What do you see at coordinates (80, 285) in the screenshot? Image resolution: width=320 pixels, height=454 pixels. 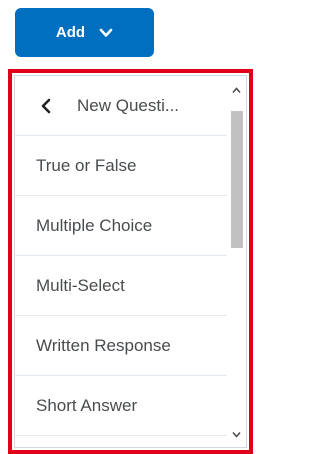 I see `menu-item-label: Multi-Select` at bounding box center [80, 285].